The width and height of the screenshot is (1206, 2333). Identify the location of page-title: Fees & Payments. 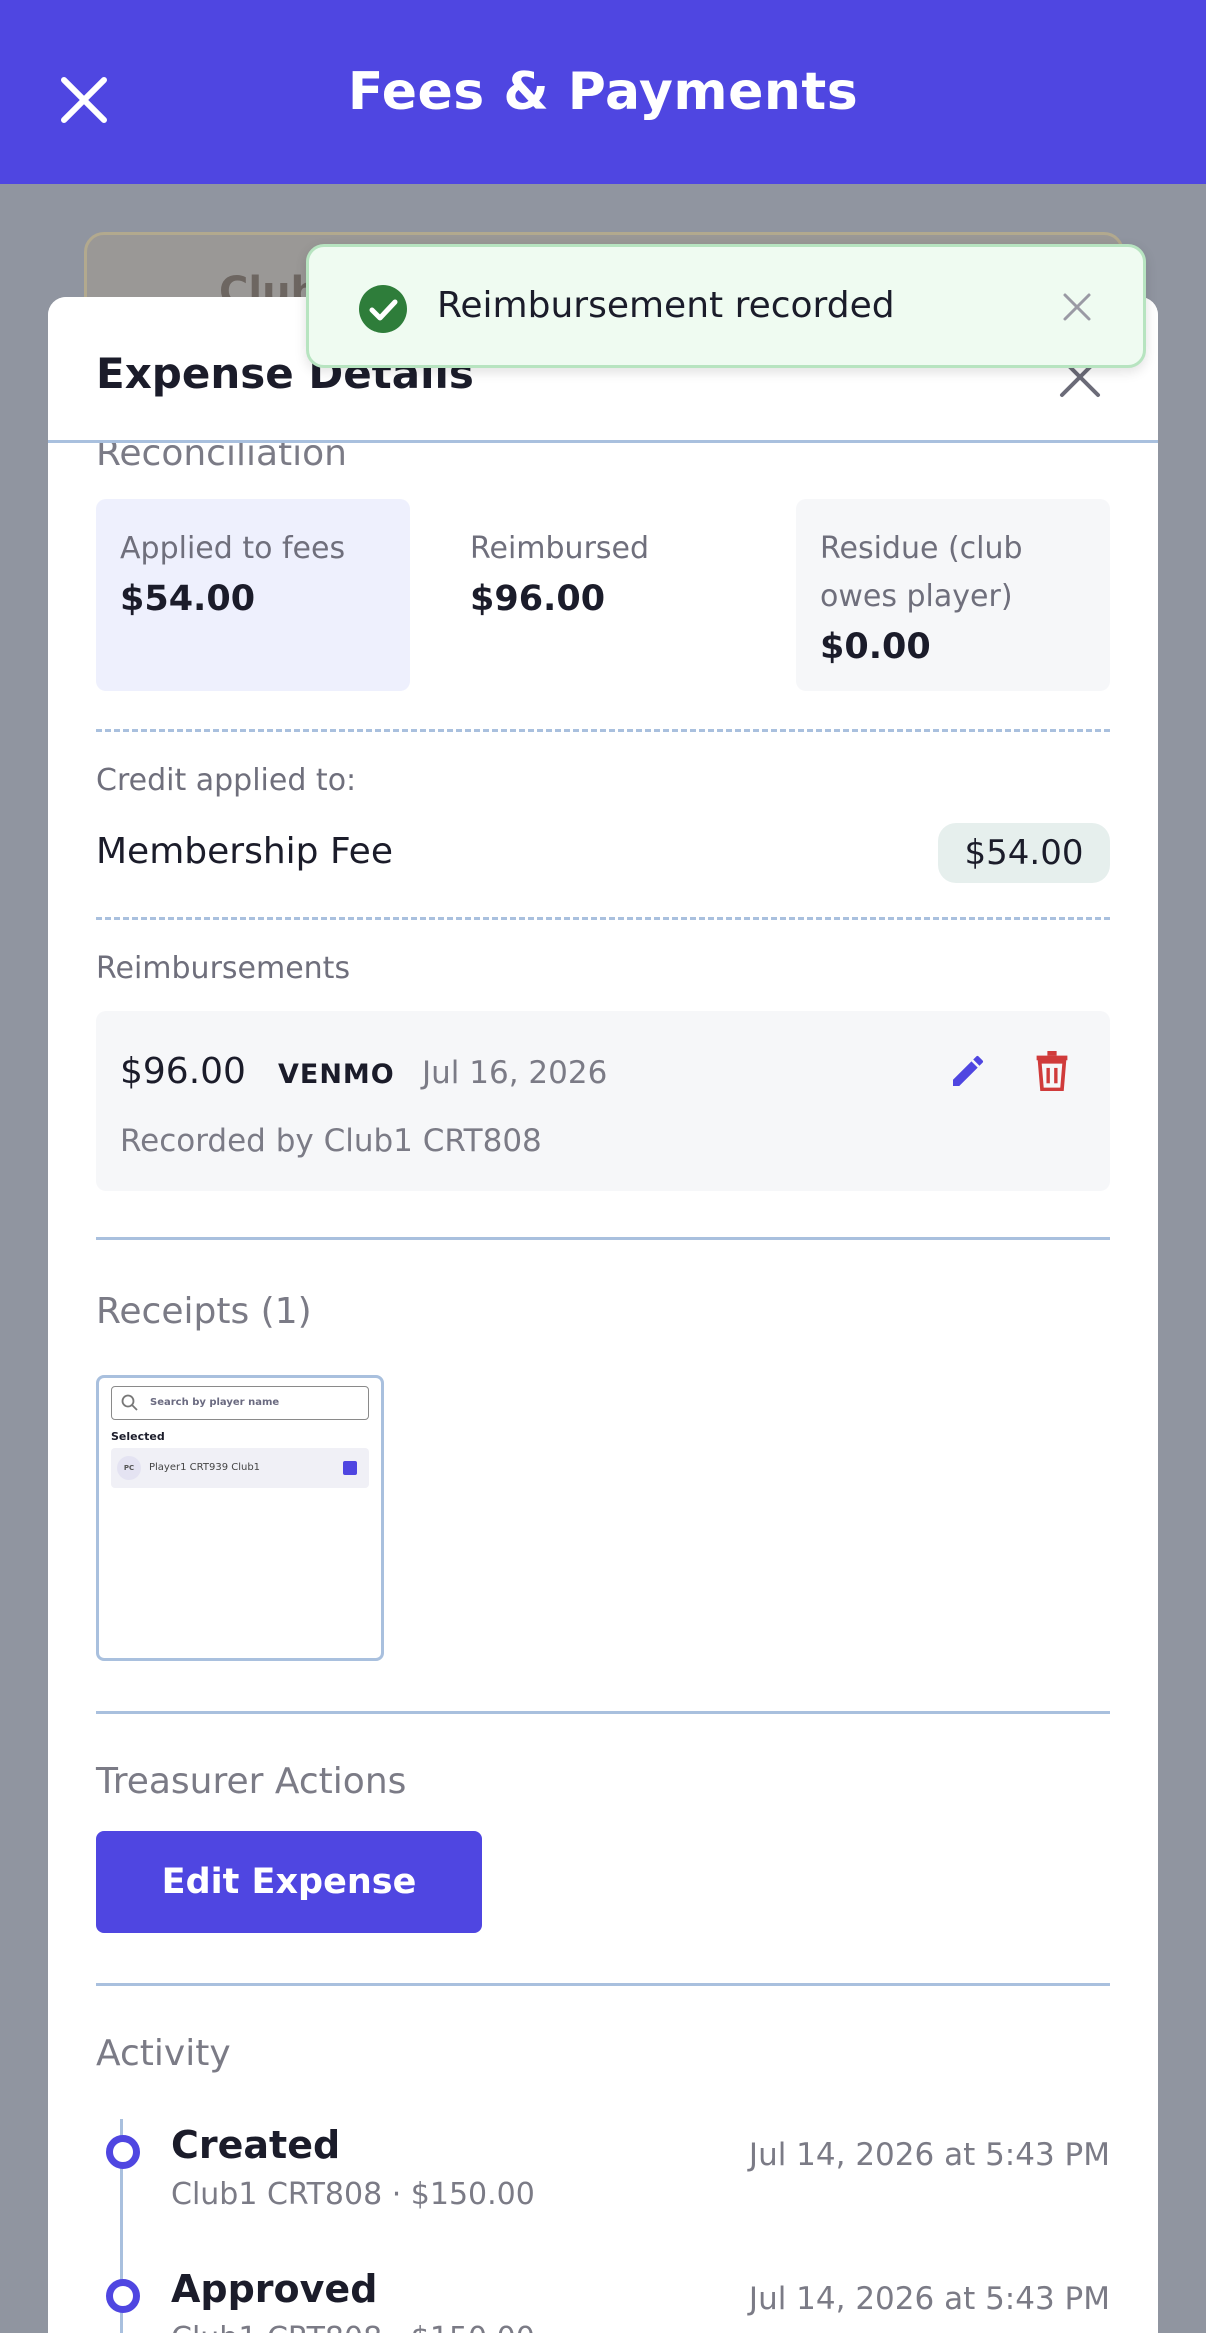
(603, 92).